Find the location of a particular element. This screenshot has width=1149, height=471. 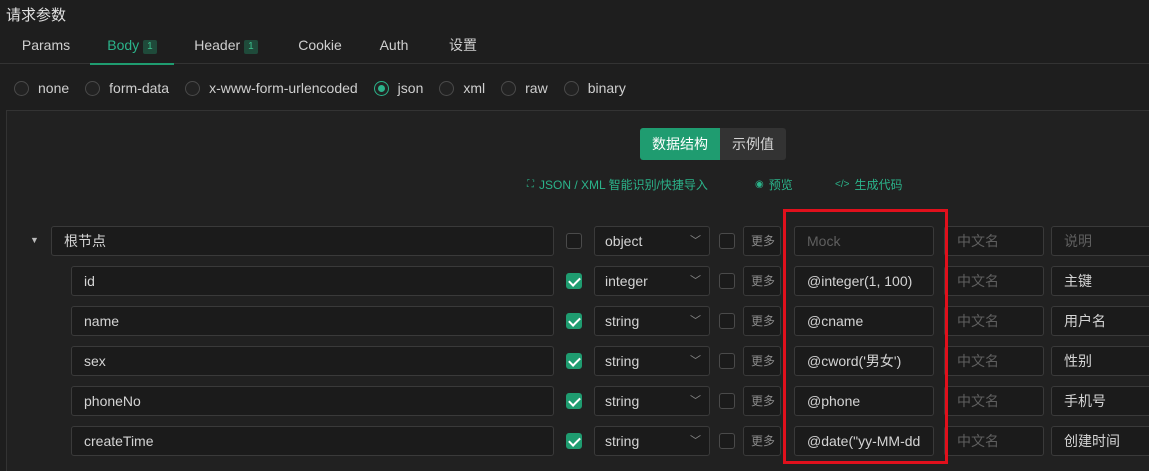

schema-row: sex string ﹀ 更多 @cword('男女') 中文名 性别 is located at coordinates (574, 361).